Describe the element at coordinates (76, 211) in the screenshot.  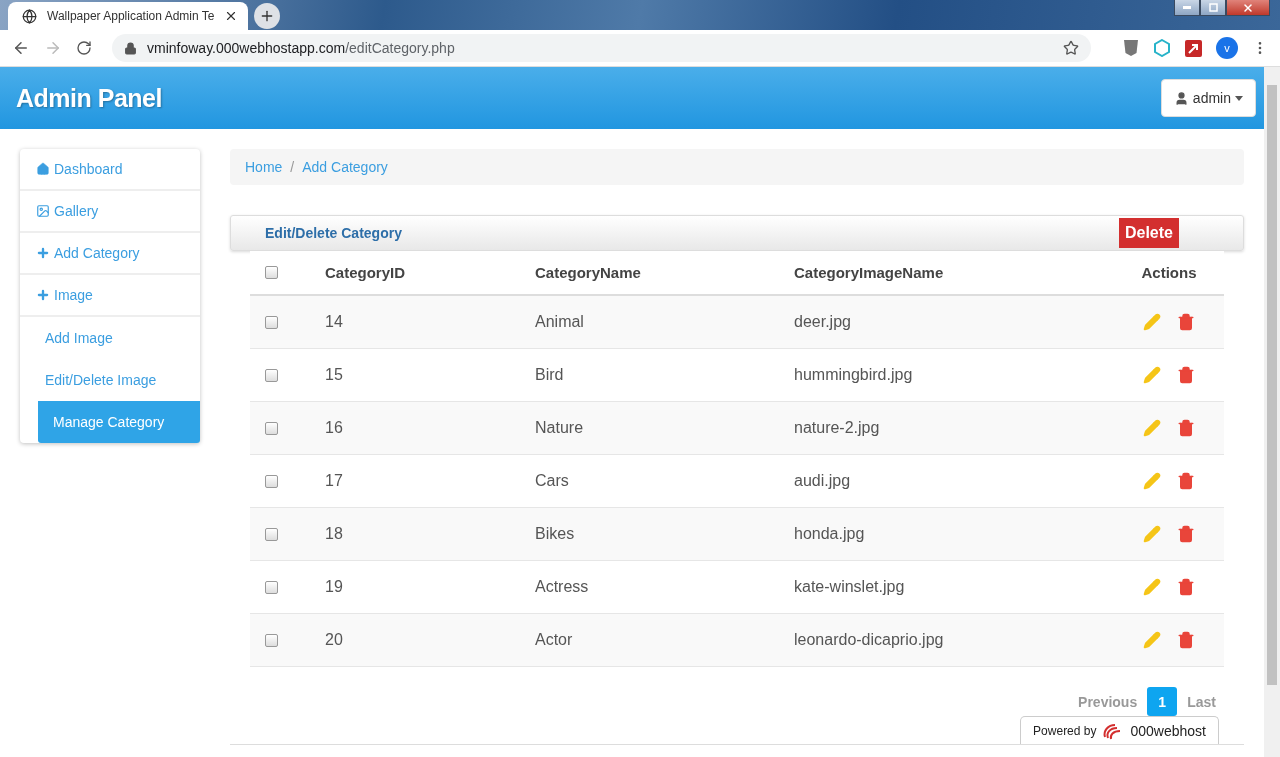
I see `sidebar-item-label: Gallery` at that location.